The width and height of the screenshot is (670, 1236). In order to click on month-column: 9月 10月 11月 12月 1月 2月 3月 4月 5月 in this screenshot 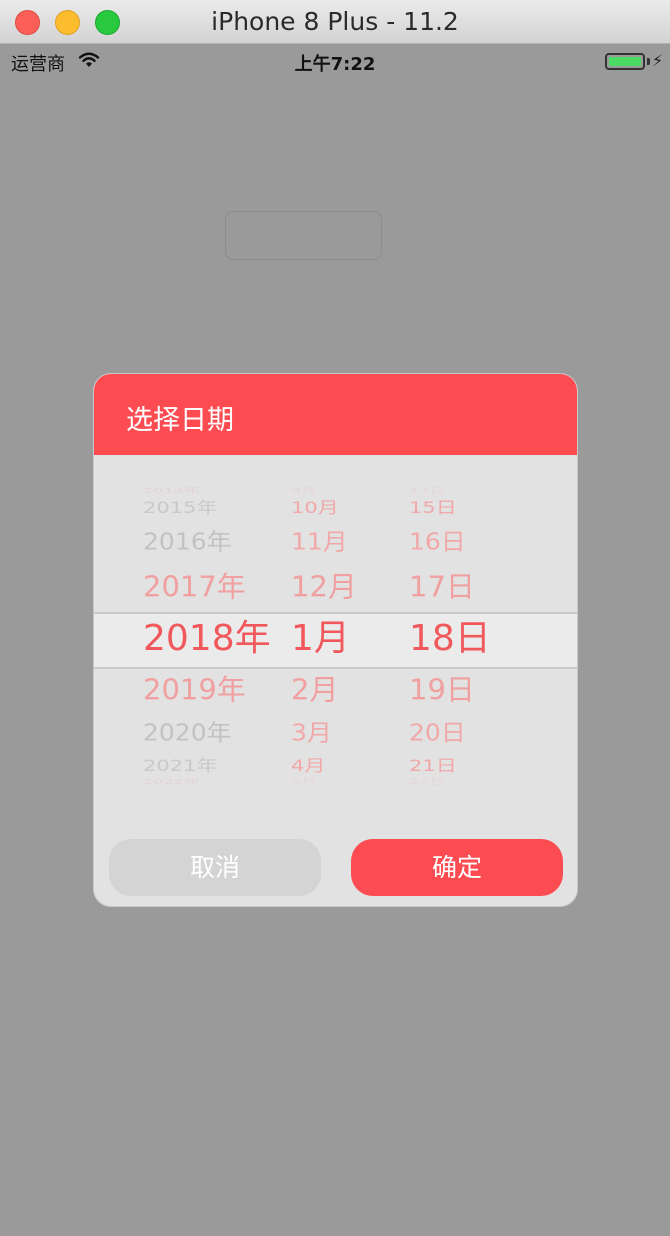, I will do `click(336, 632)`.